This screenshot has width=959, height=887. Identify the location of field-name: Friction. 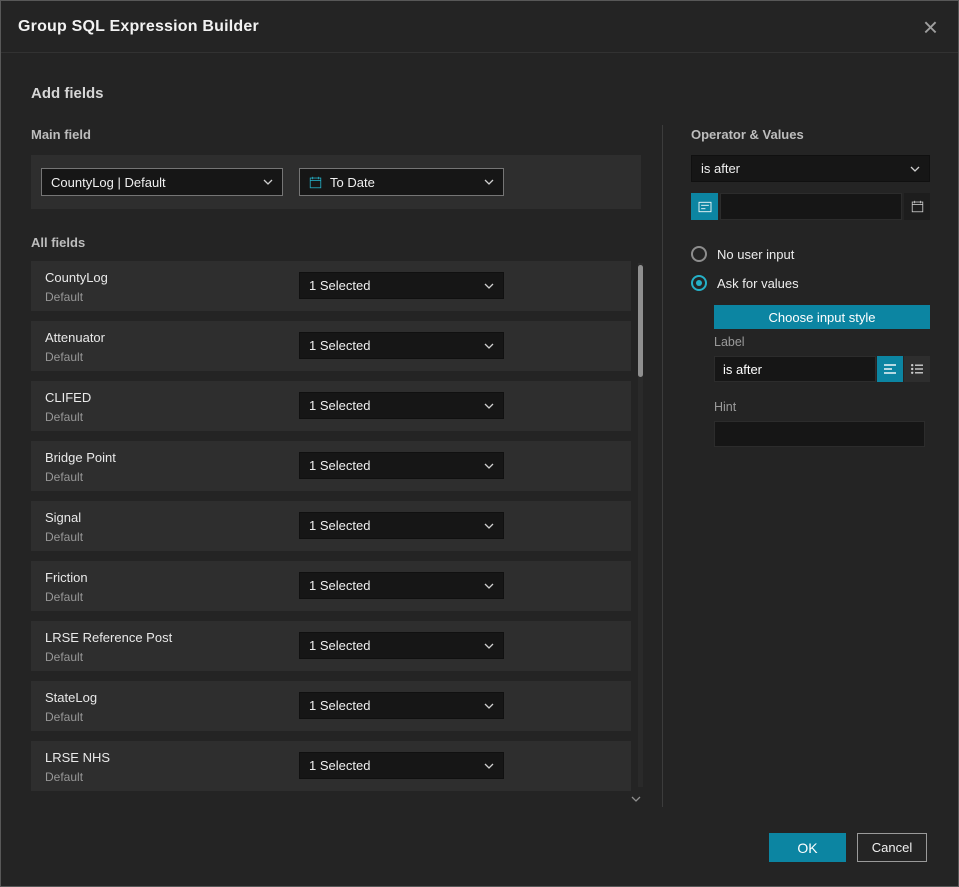
(66, 577).